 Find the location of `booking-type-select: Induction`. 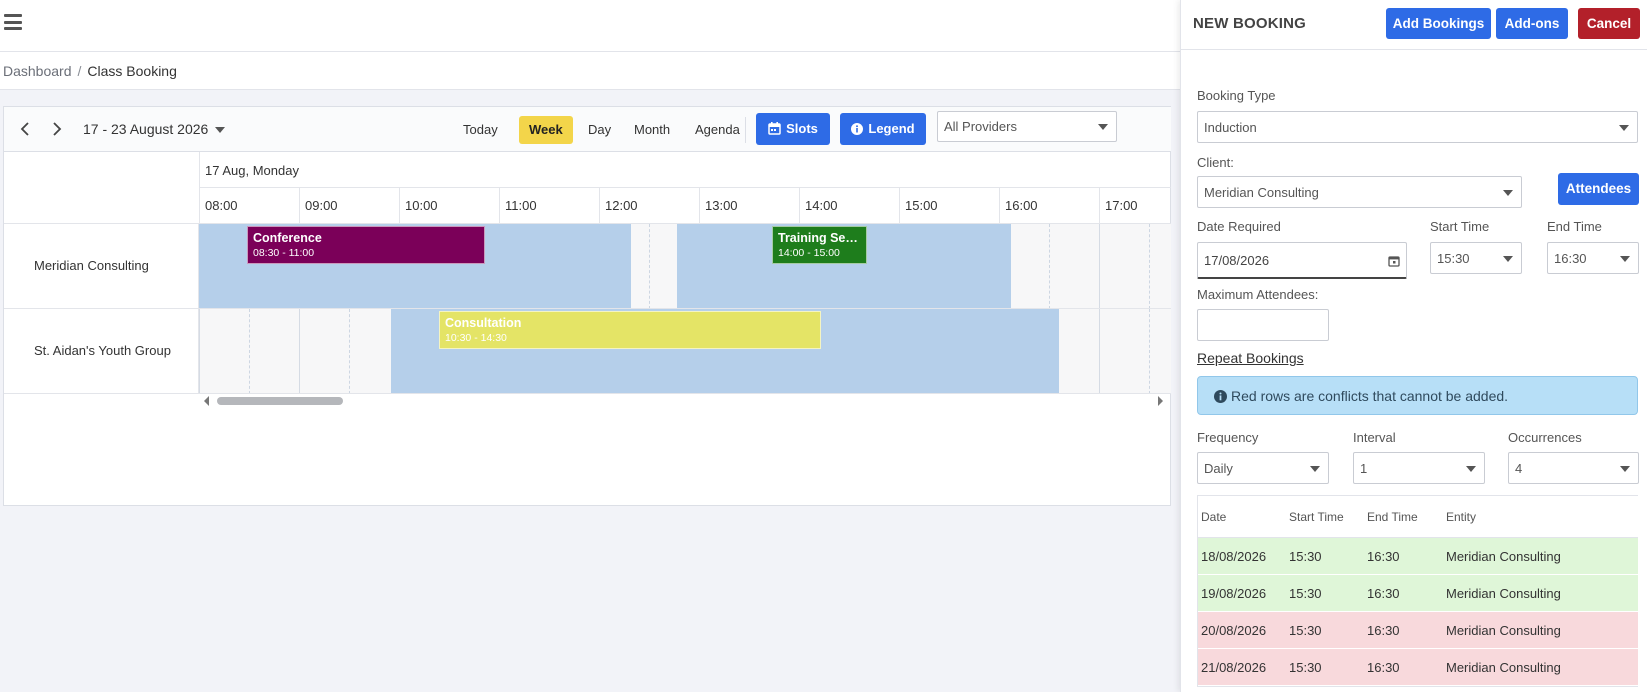

booking-type-select: Induction is located at coordinates (1417, 127).